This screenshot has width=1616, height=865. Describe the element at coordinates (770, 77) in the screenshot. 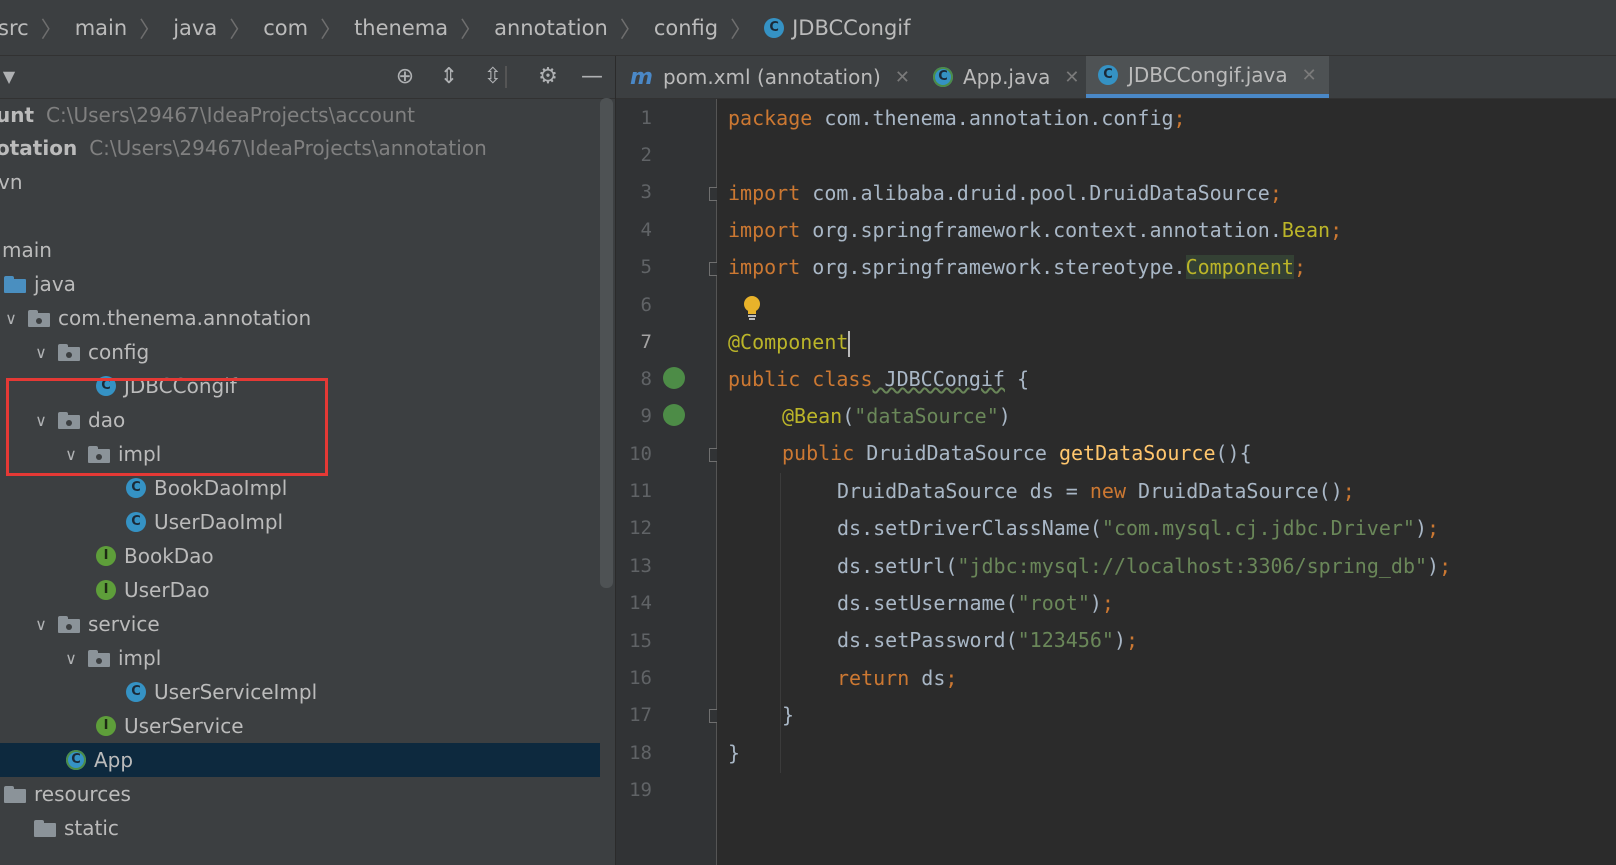

I see `tab-pom-xml: m pom.xml (annotation) ✕` at that location.